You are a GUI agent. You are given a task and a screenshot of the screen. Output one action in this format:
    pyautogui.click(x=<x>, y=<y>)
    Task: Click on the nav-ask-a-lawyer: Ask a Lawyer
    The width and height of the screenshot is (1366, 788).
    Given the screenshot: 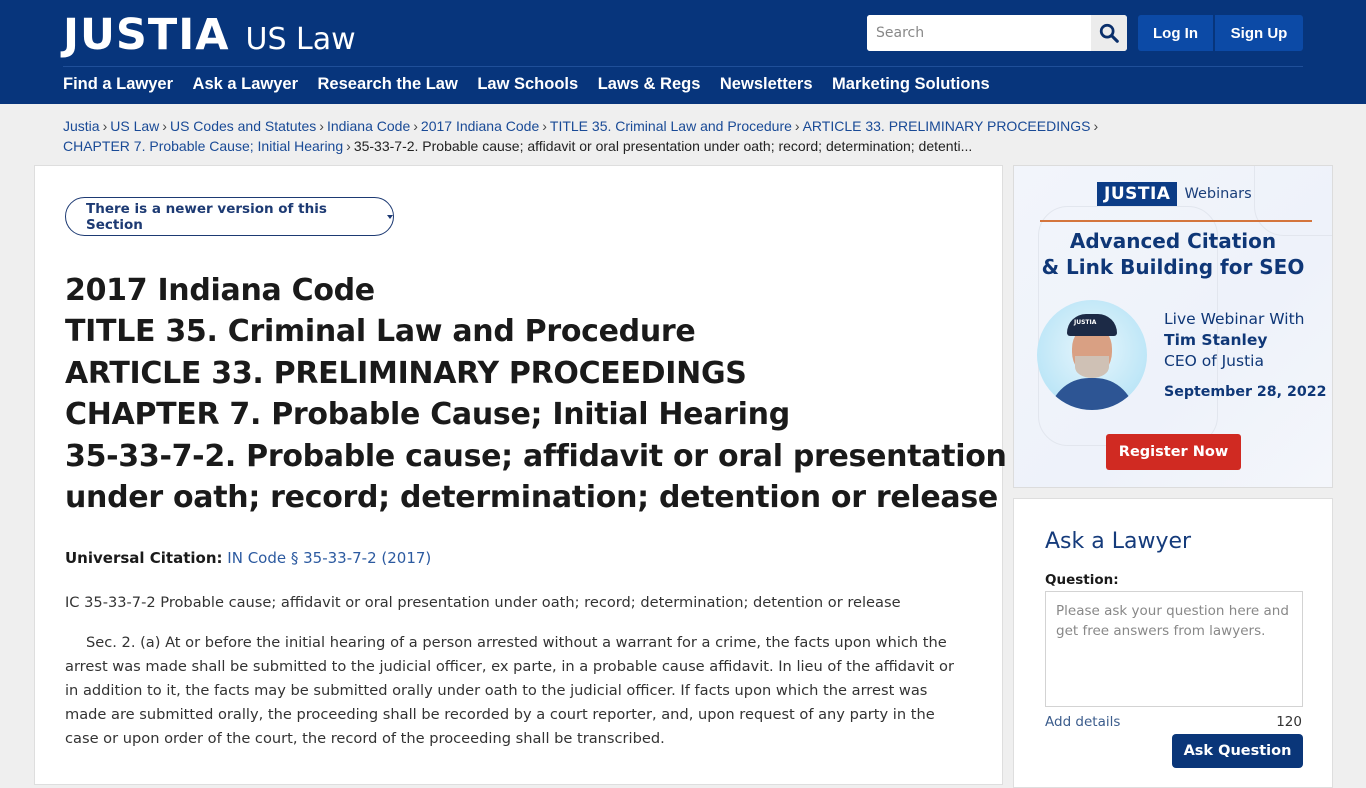 What is the action you would take?
    pyautogui.click(x=245, y=84)
    